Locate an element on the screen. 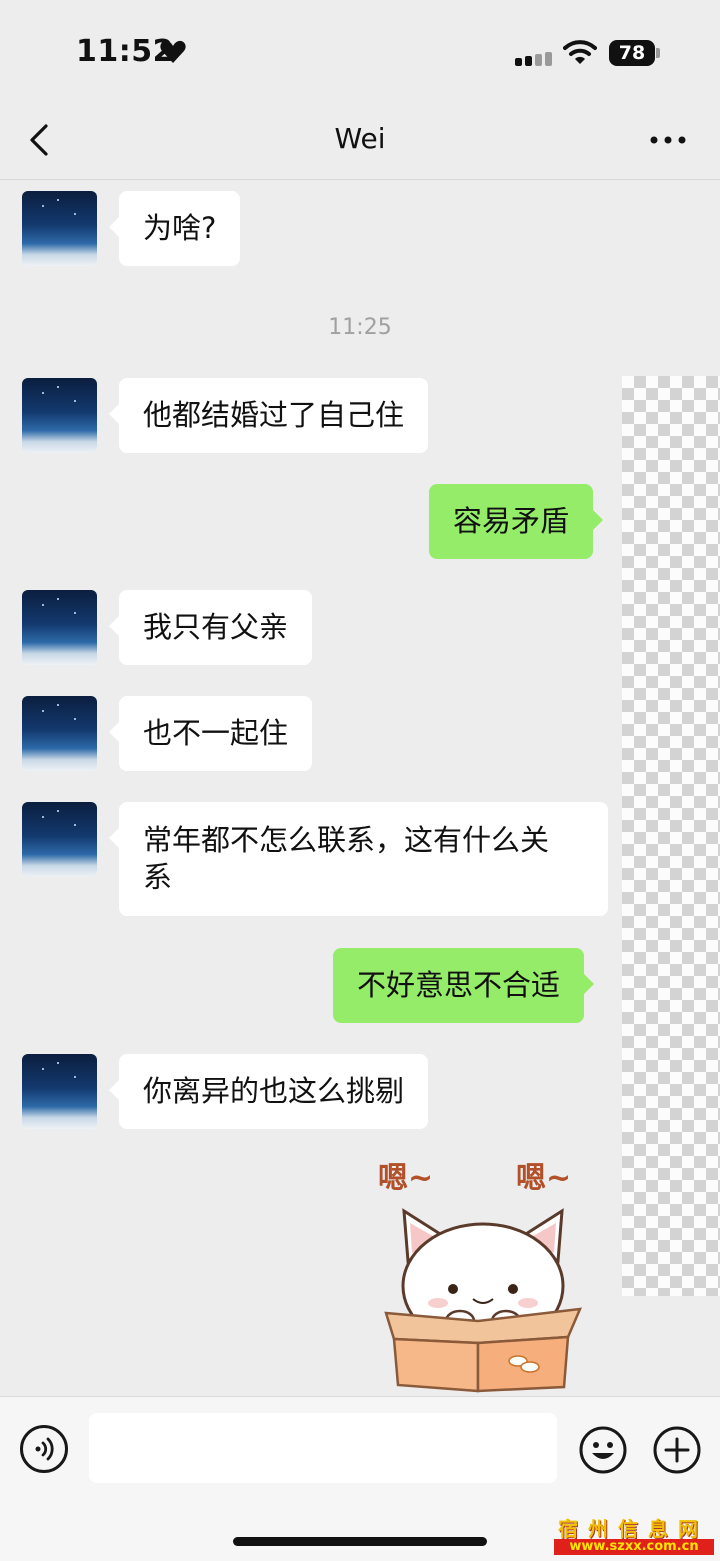  cat-in-box-icon is located at coordinates (483, 1300).